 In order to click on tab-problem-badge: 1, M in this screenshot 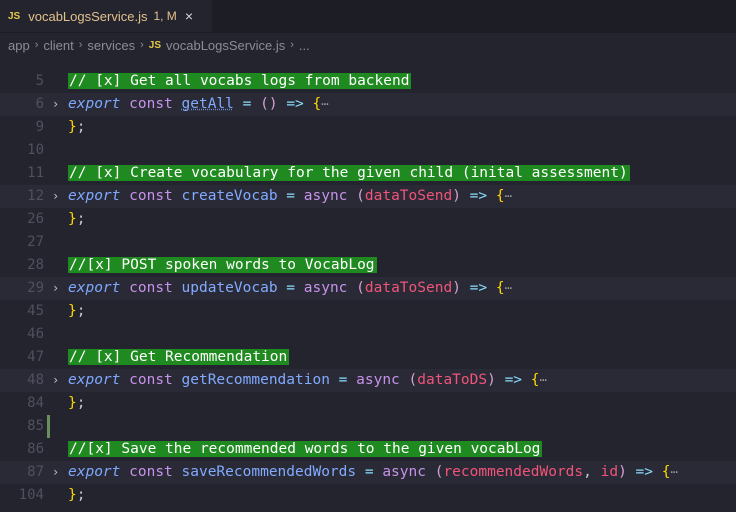, I will do `click(165, 16)`.